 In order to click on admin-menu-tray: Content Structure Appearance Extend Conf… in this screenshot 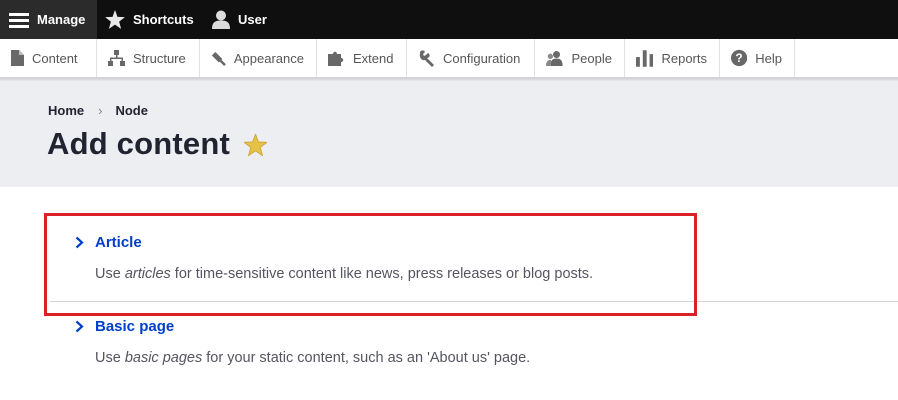, I will do `click(449, 58)`.